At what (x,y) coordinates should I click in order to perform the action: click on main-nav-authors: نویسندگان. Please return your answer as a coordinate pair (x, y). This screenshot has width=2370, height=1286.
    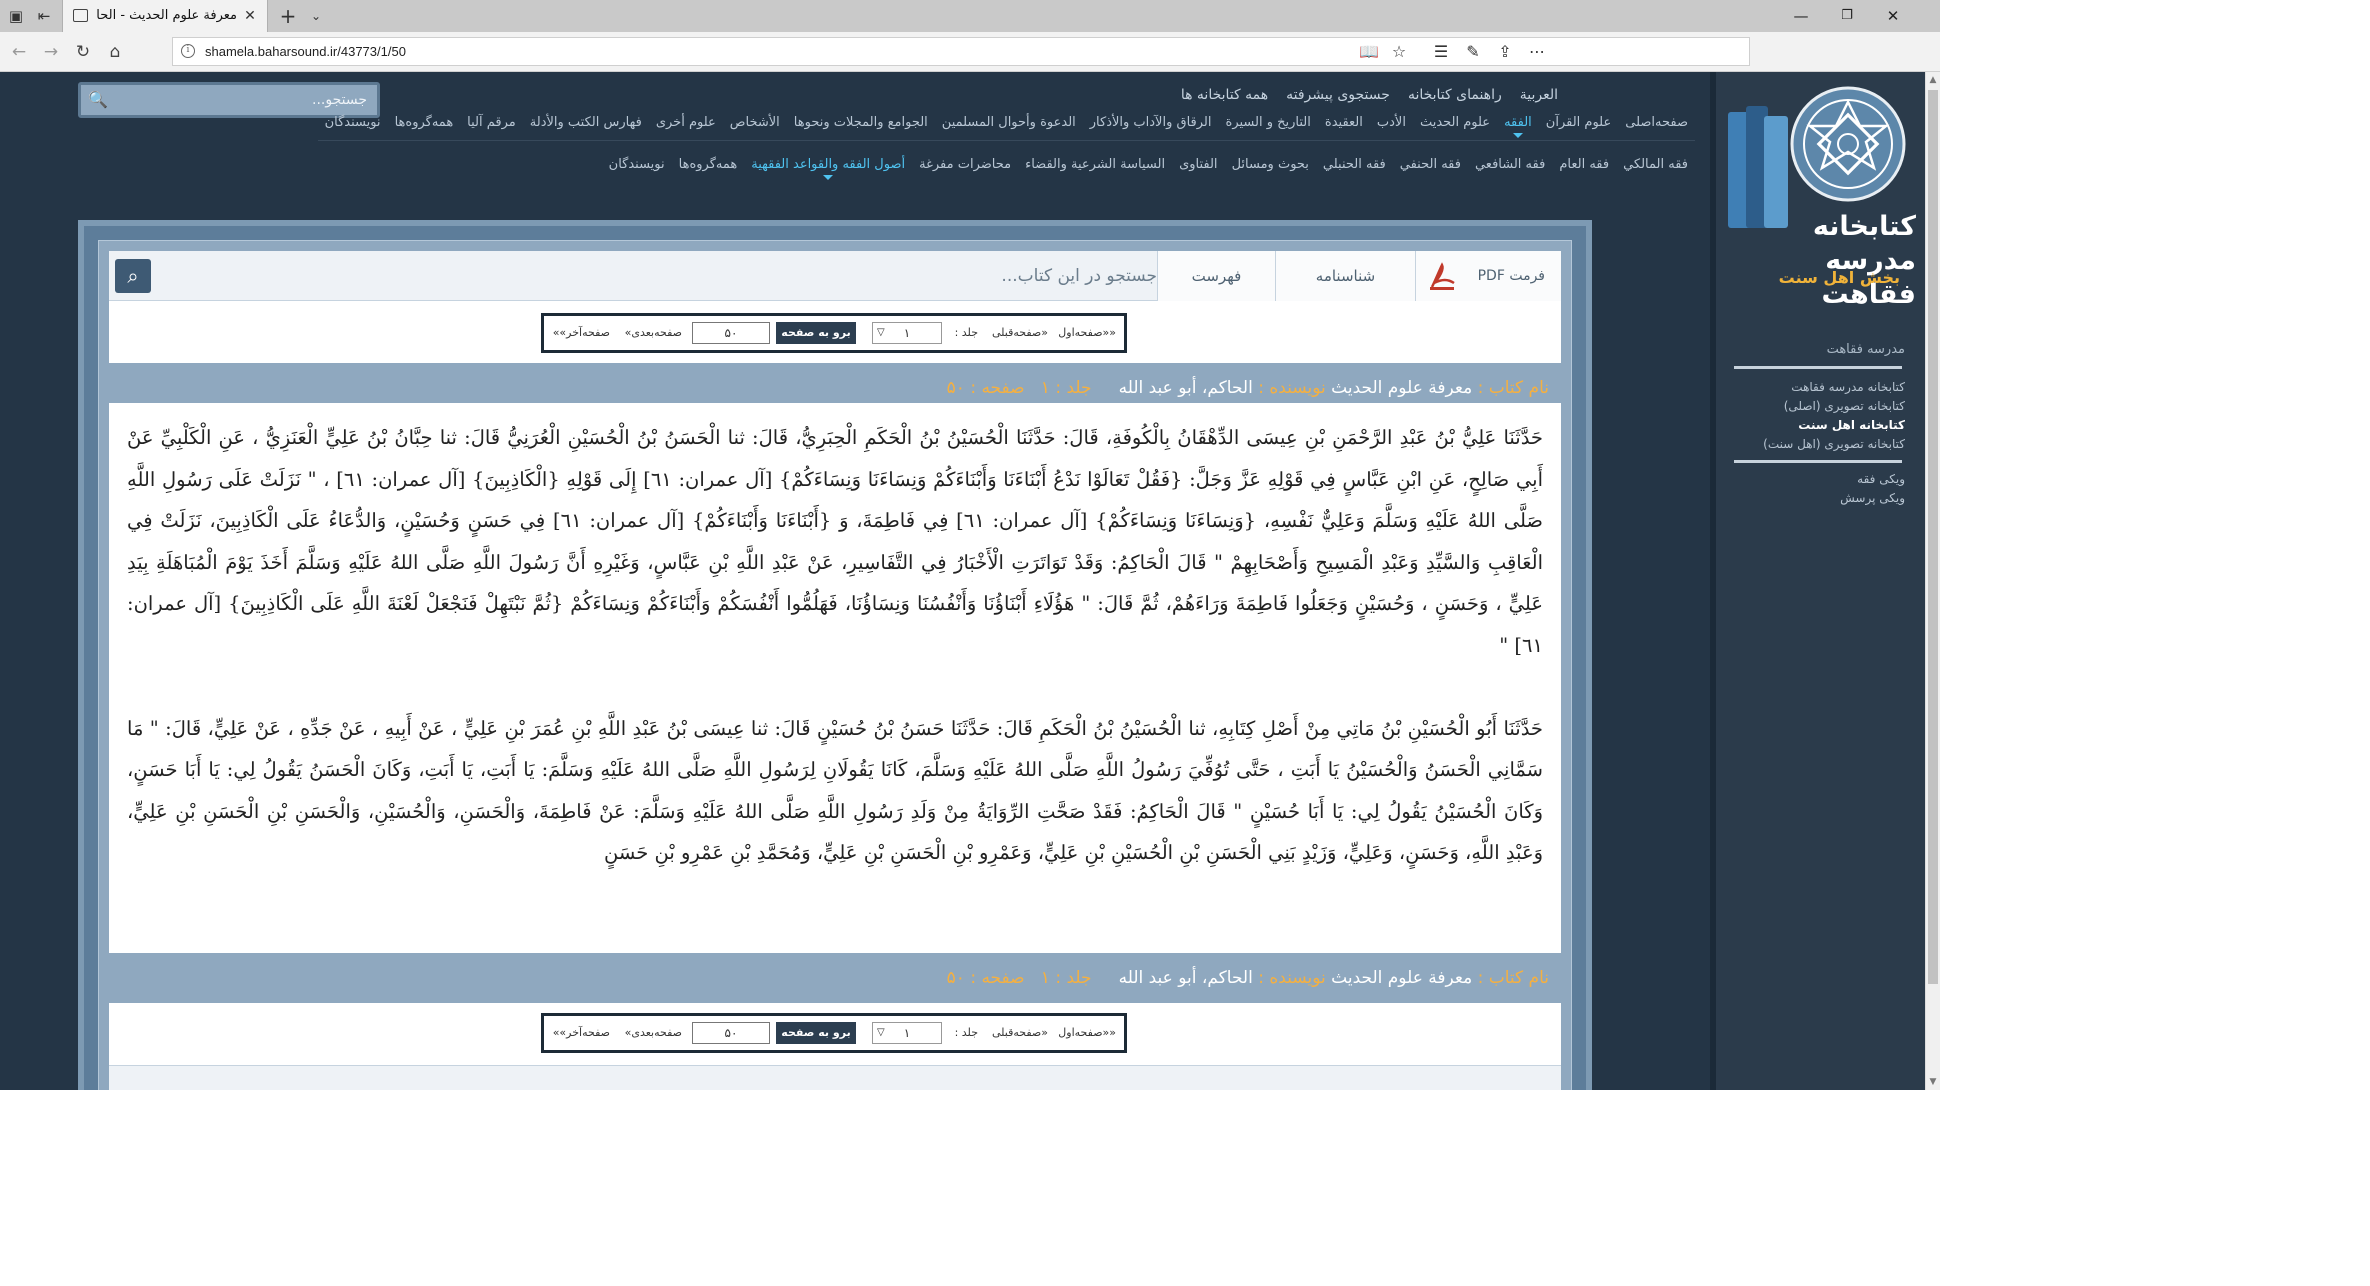
    Looking at the image, I should click on (353, 123).